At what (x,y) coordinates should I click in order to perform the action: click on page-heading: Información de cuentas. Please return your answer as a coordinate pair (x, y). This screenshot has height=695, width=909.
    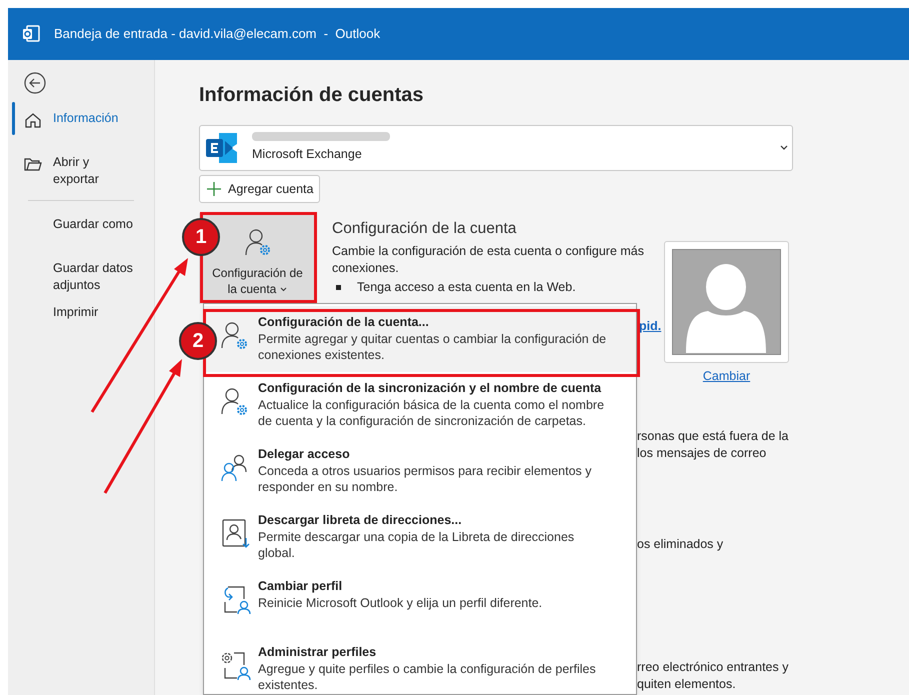
    Looking at the image, I should click on (311, 95).